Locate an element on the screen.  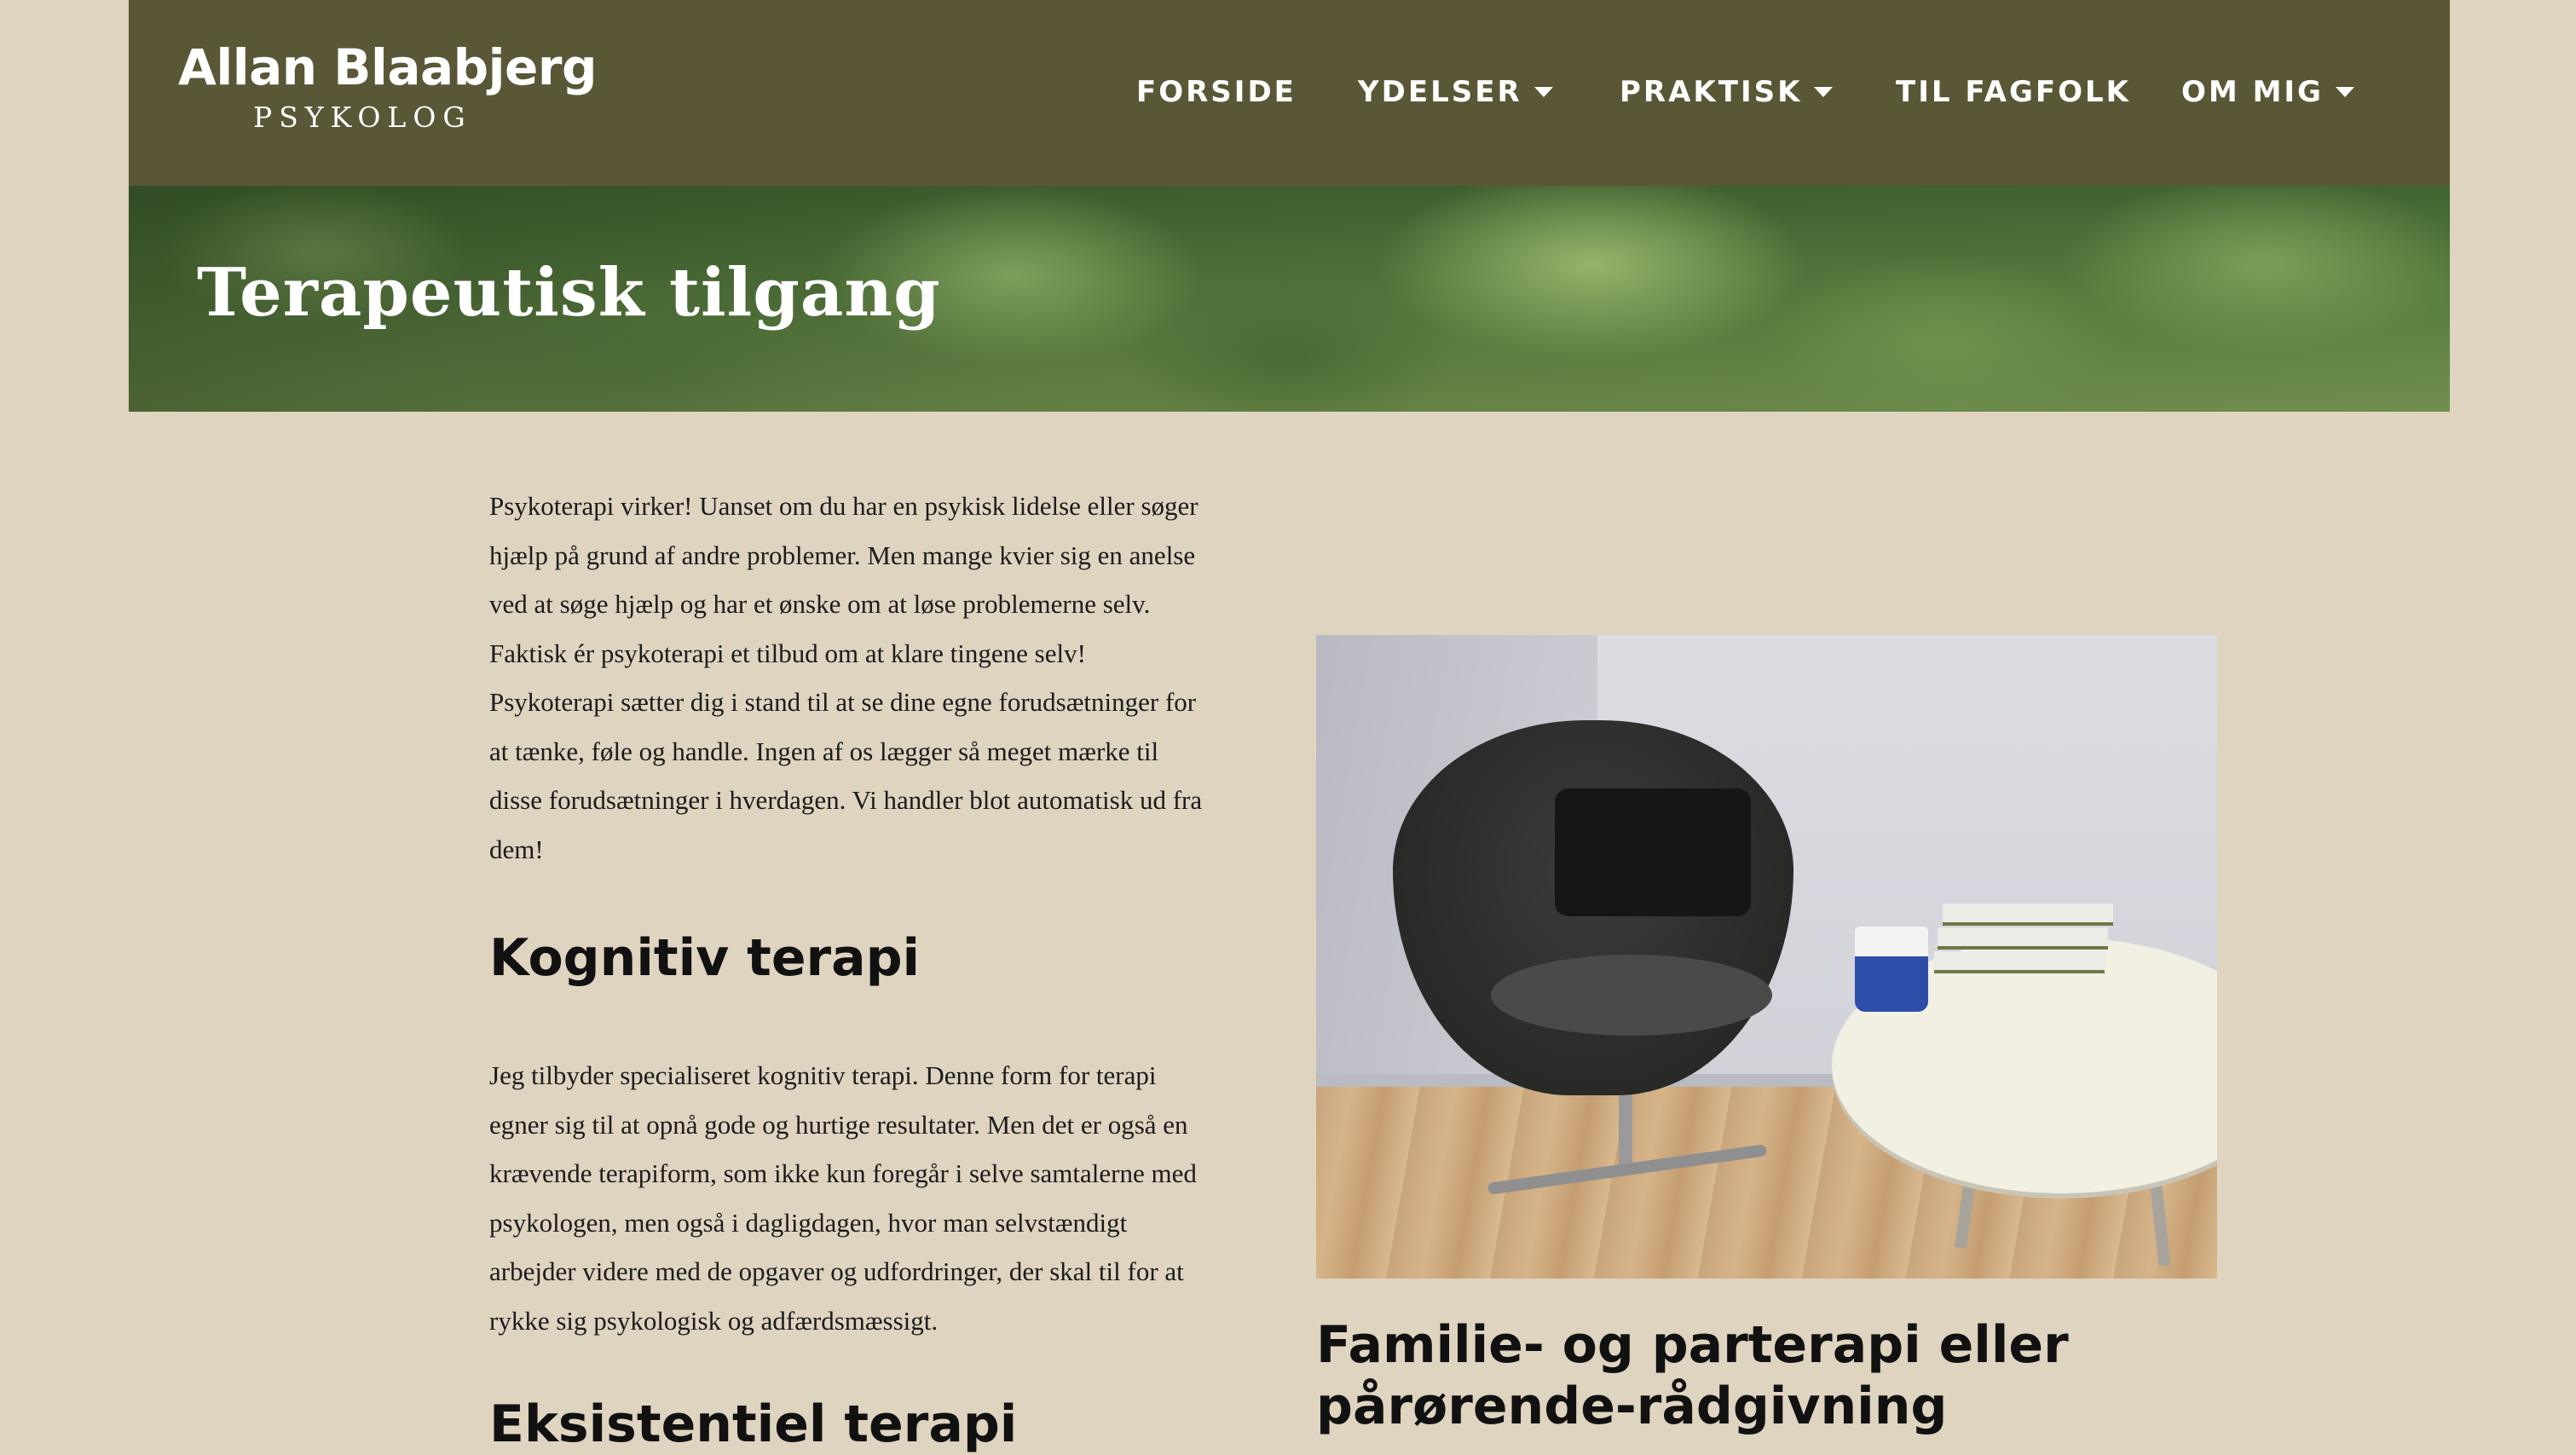
photo-cup is located at coordinates (1891, 969).